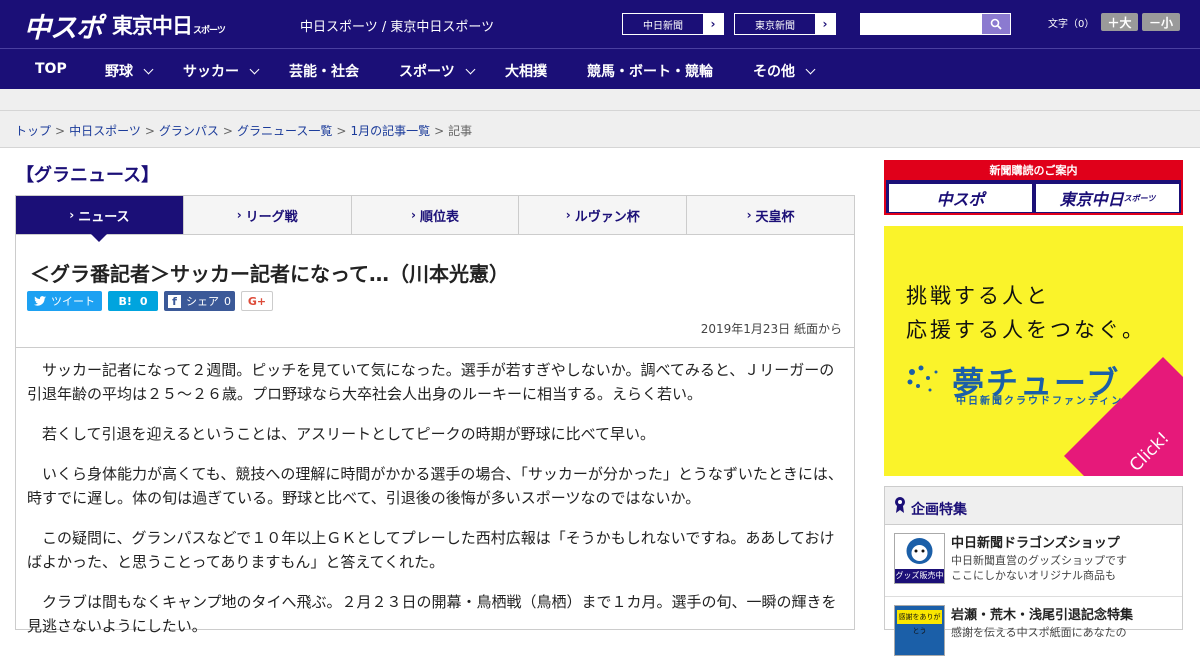 The width and height of the screenshot is (1200, 669). I want to click on nav-item-sports: スポーツ, so click(437, 71).